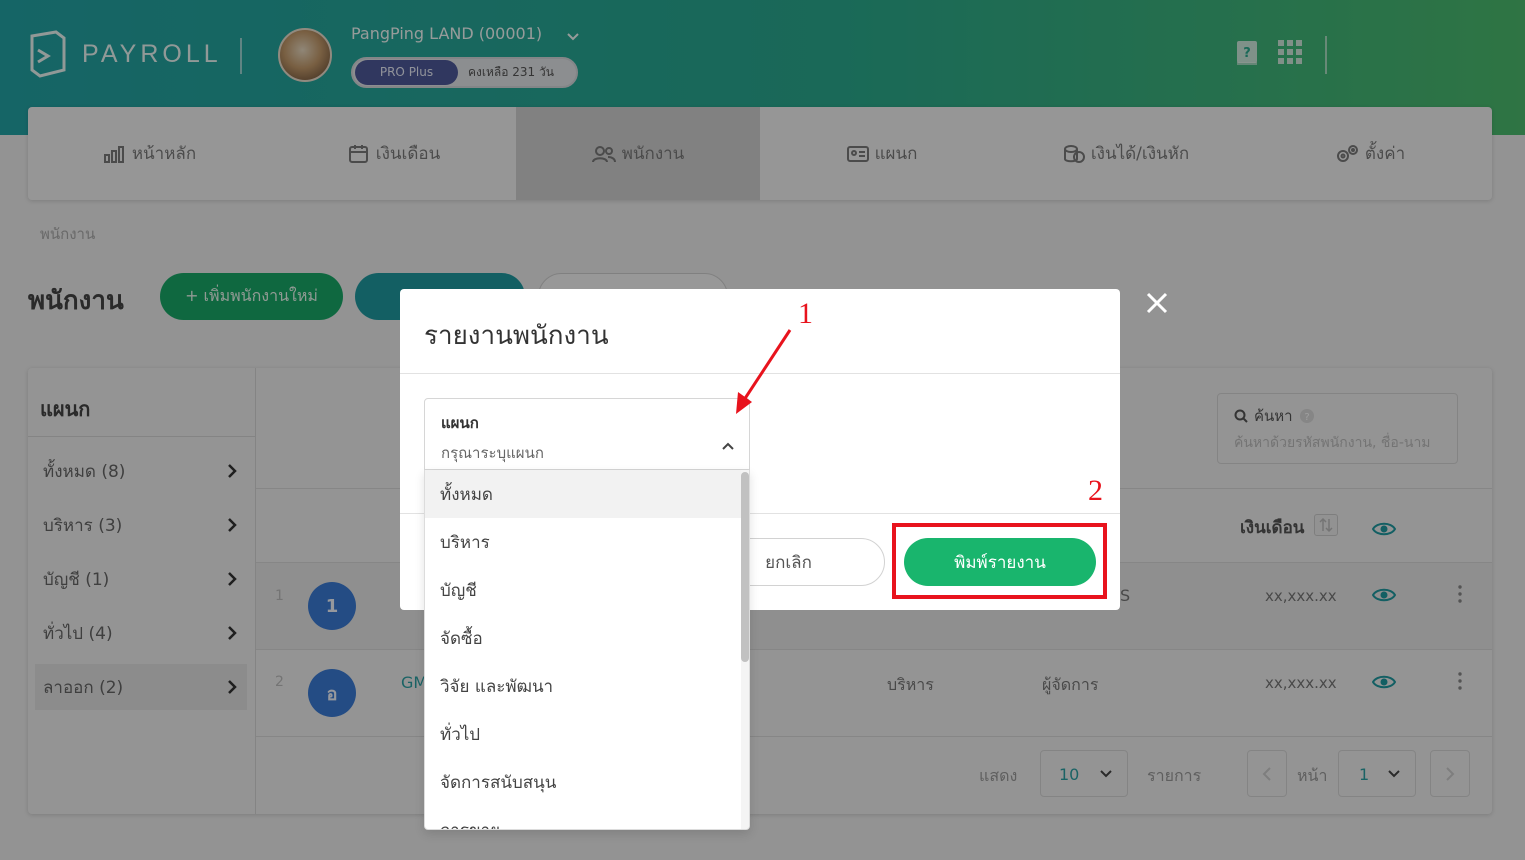  Describe the element at coordinates (764, 371) in the screenshot. I see `annotation-arrow-icon` at that location.